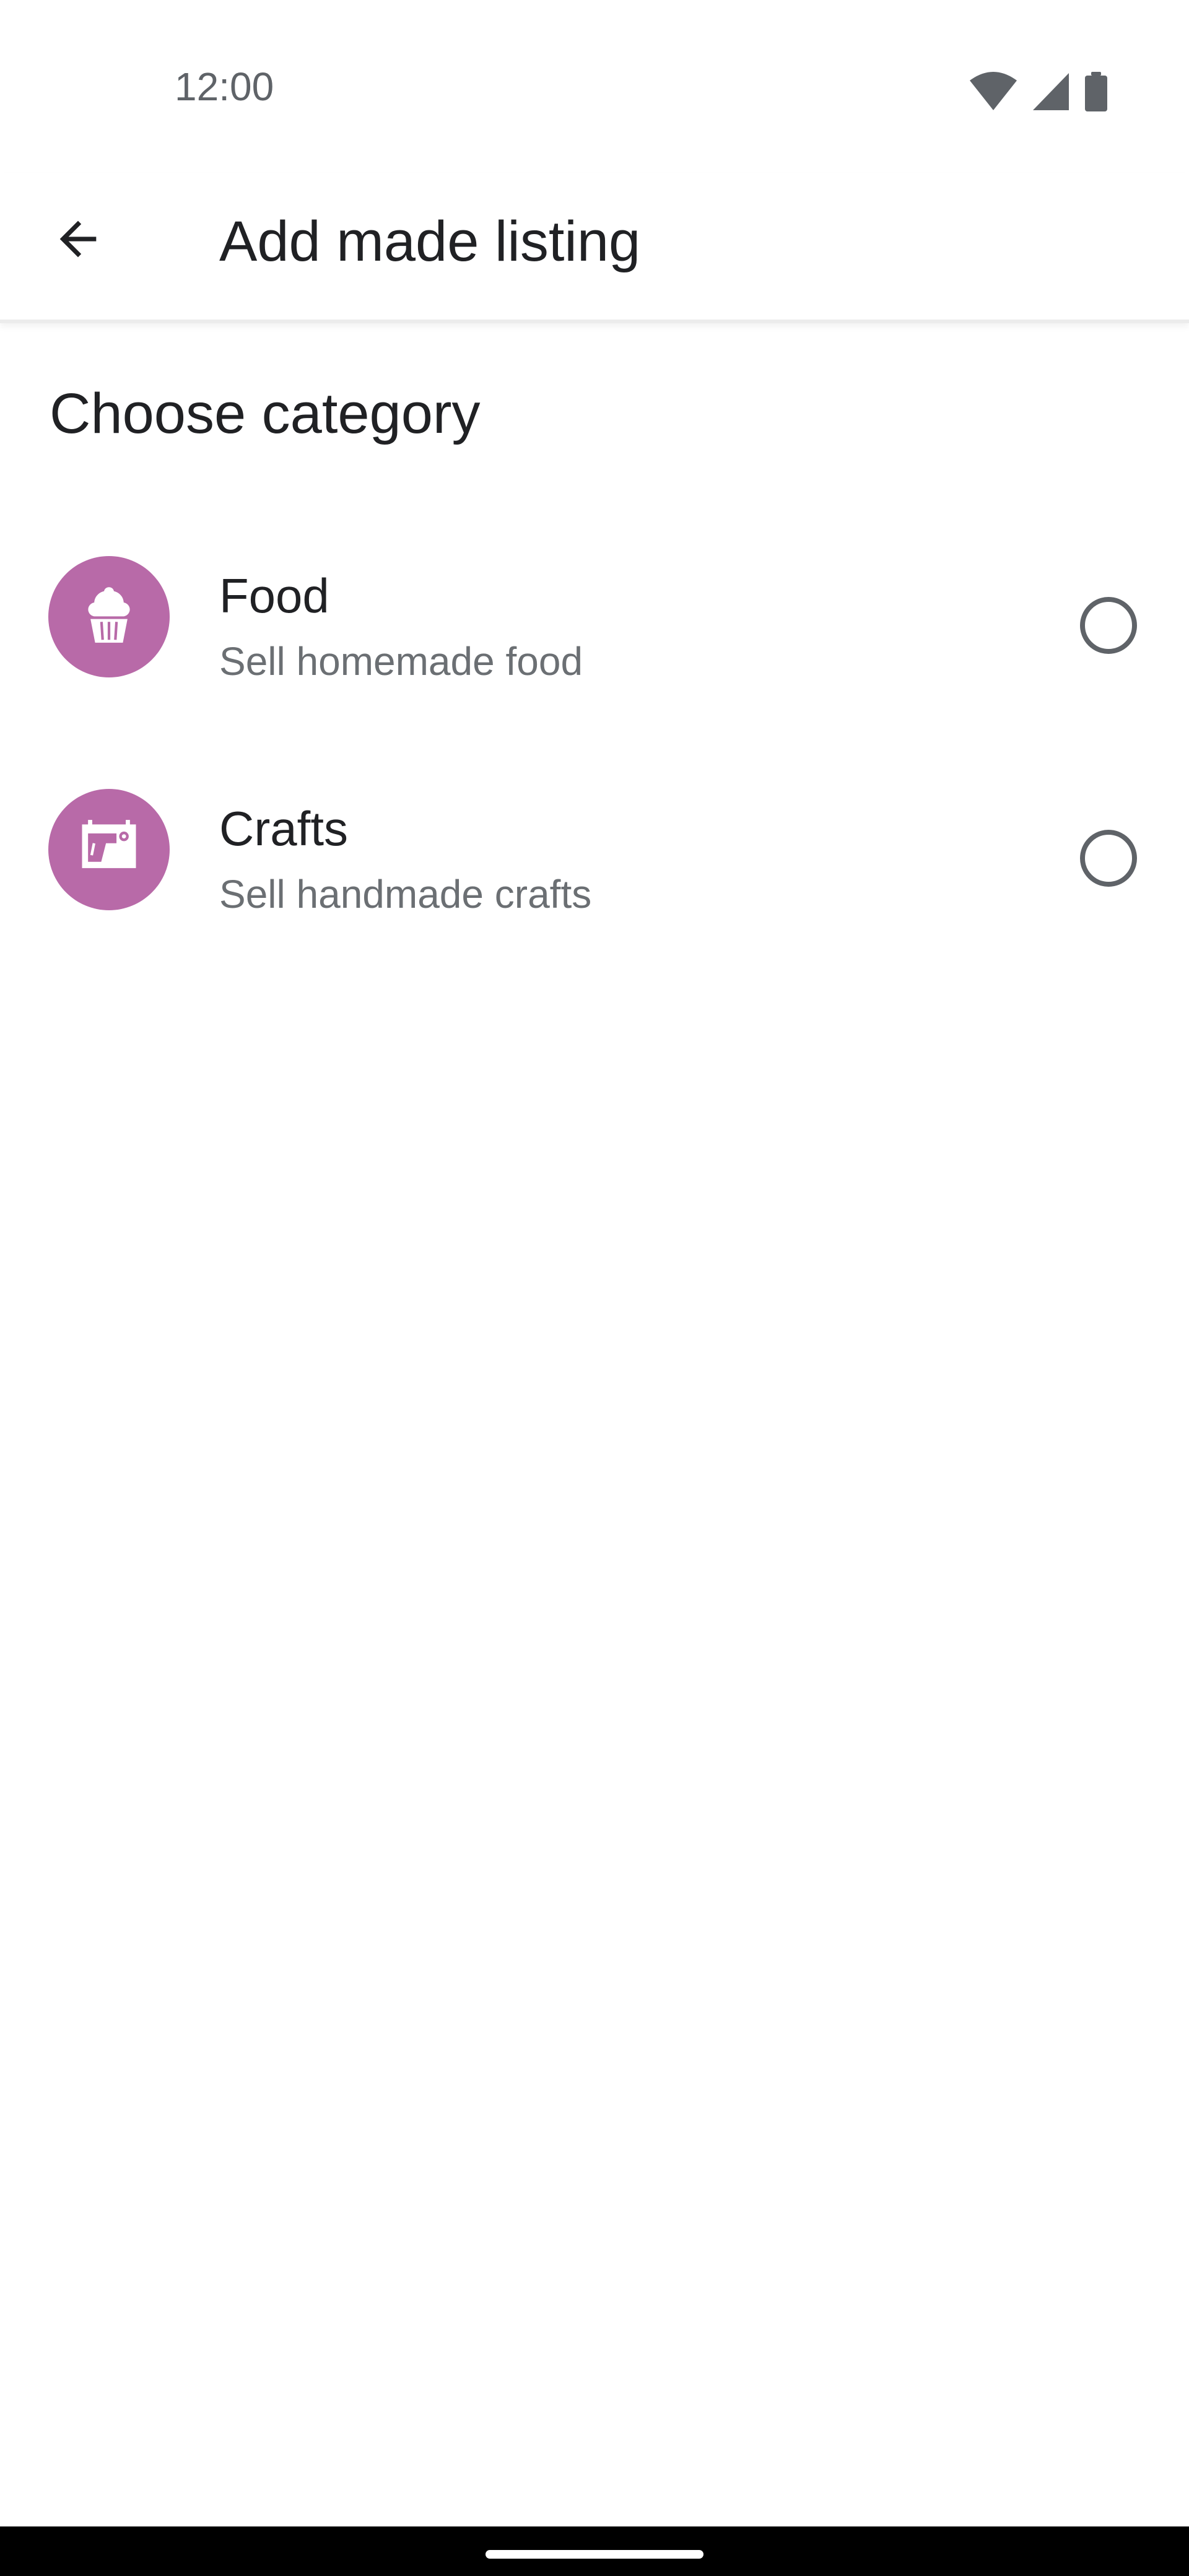  What do you see at coordinates (405, 894) in the screenshot?
I see `option-subtitle: Sell handmade crafts` at bounding box center [405, 894].